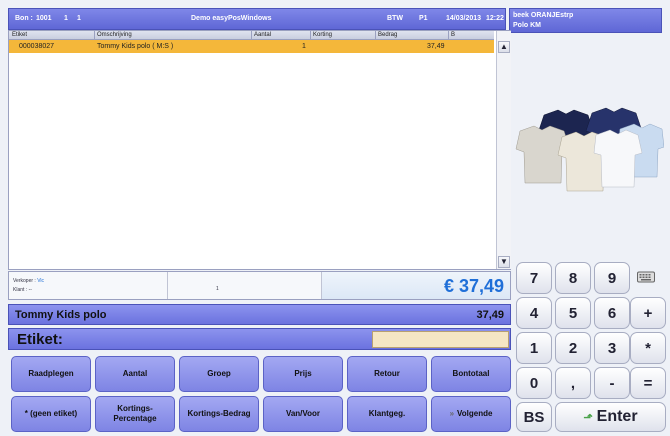  What do you see at coordinates (617, 416) in the screenshot?
I see `enter-label: Enter` at bounding box center [617, 416].